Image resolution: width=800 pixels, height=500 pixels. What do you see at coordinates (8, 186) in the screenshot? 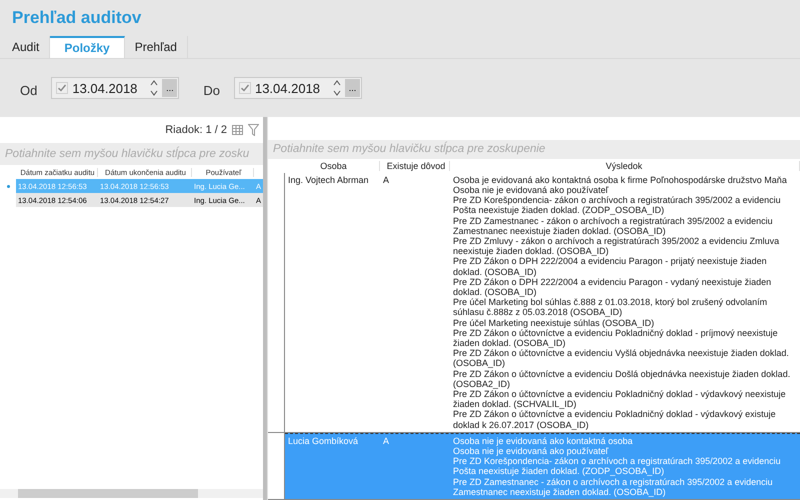
I see `current-row-icon` at bounding box center [8, 186].